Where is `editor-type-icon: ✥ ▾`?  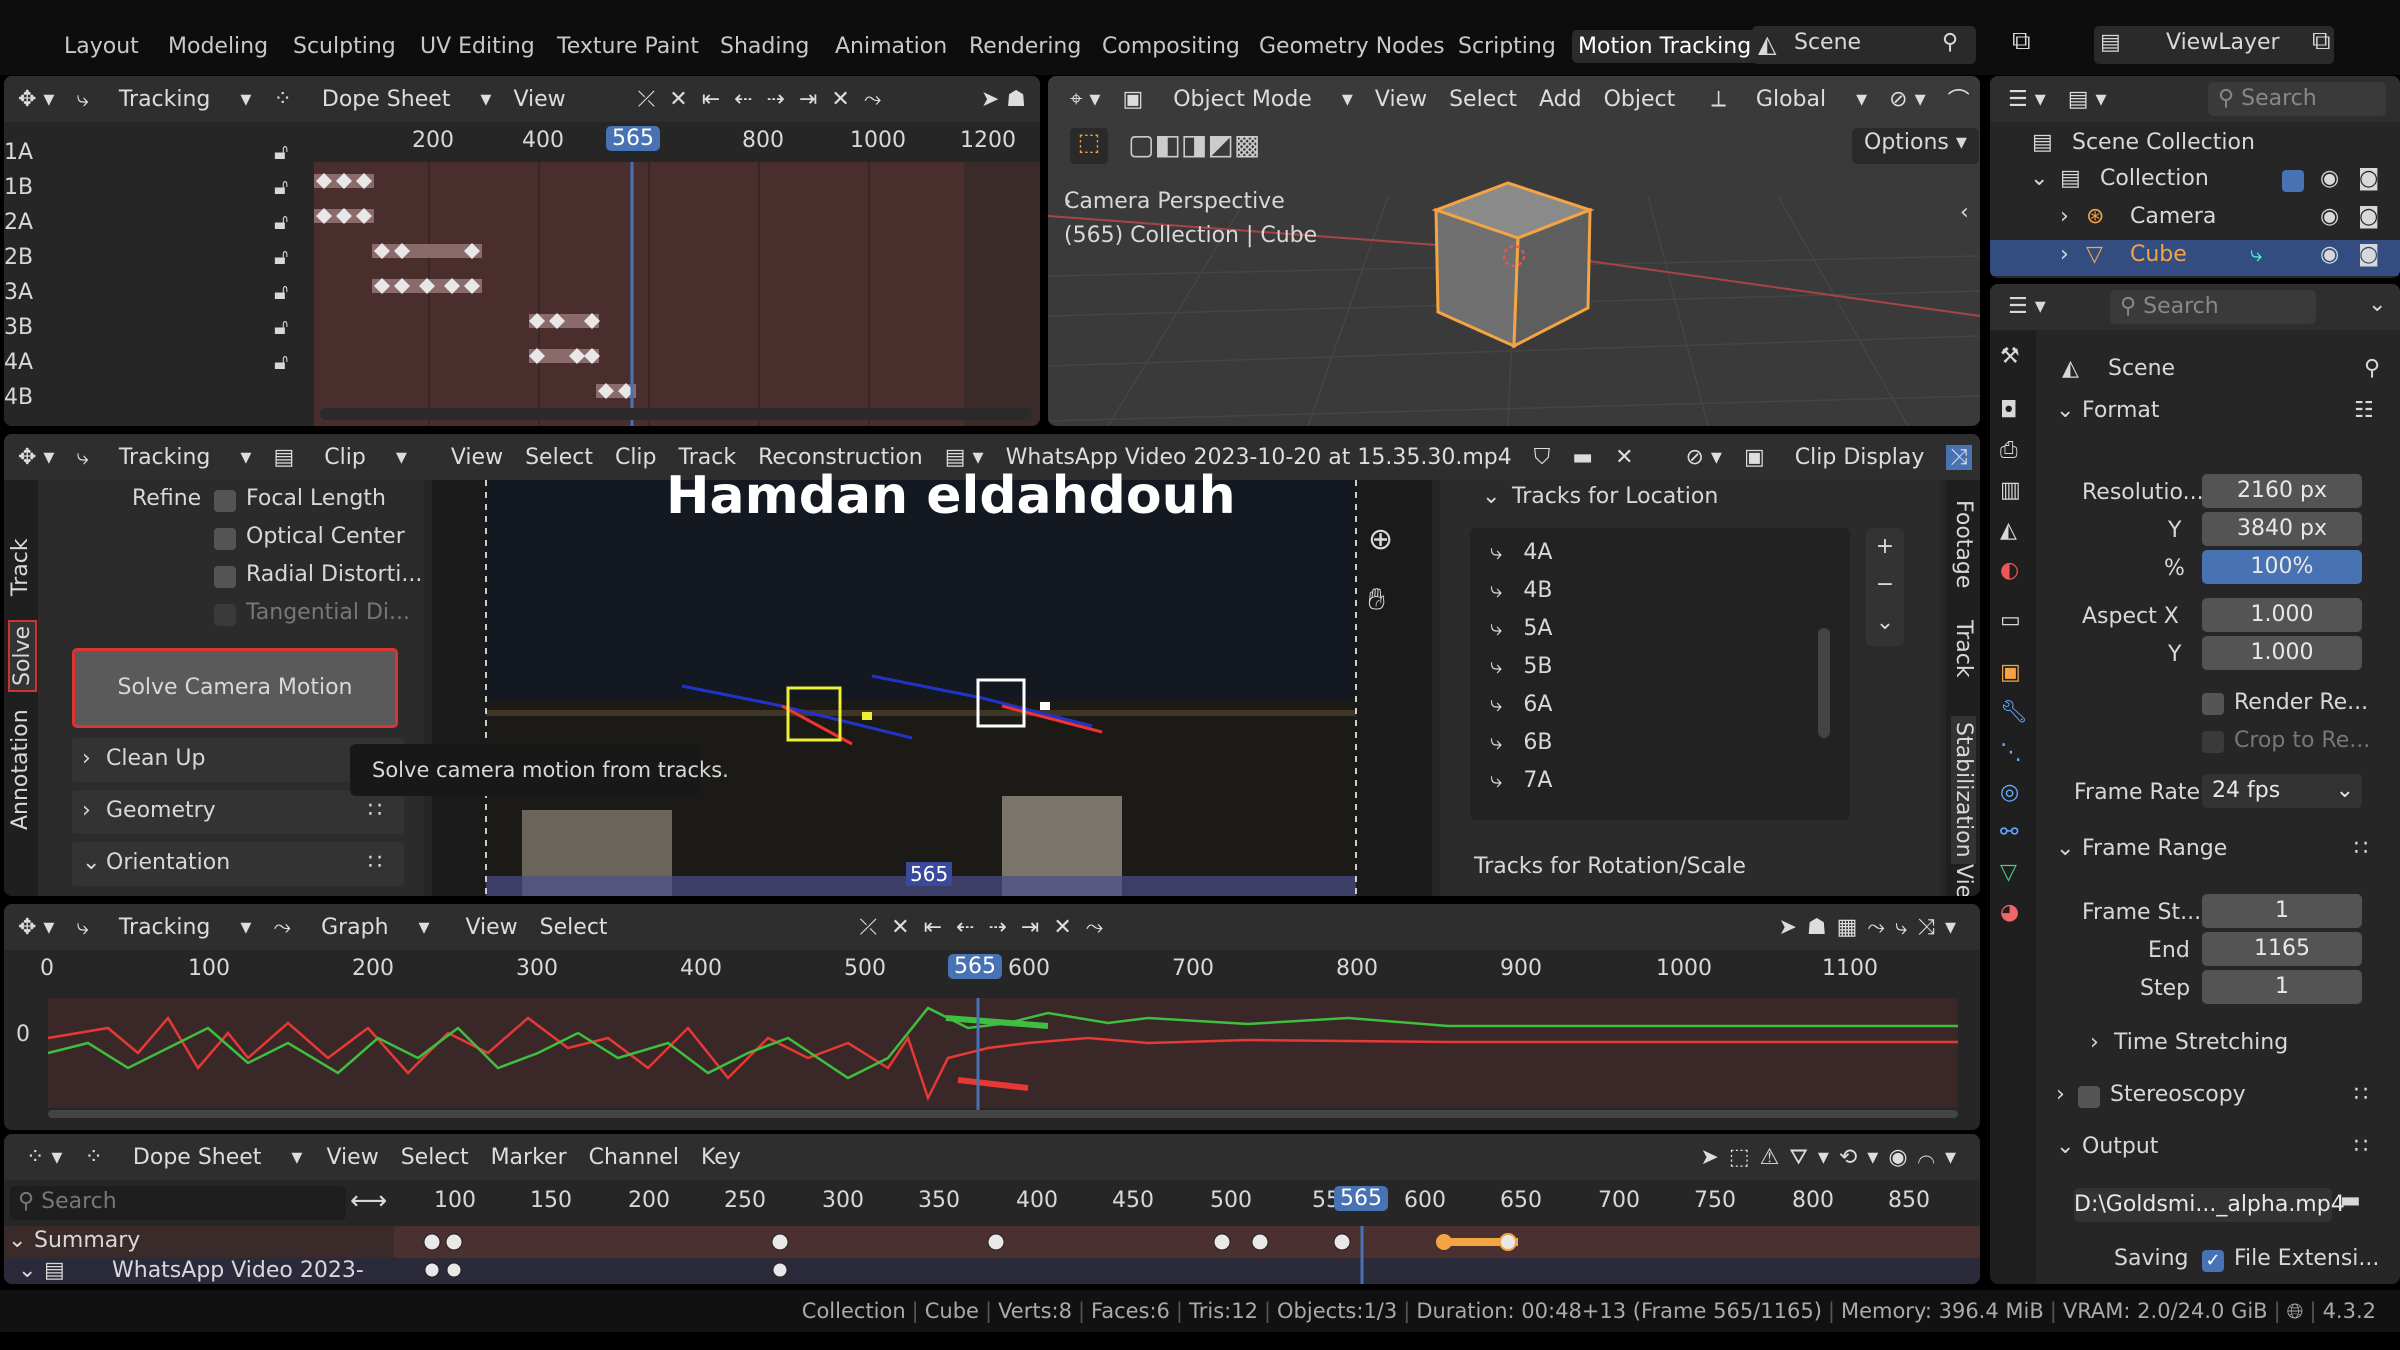
editor-type-icon: ✥ ▾ is located at coordinates (36, 927).